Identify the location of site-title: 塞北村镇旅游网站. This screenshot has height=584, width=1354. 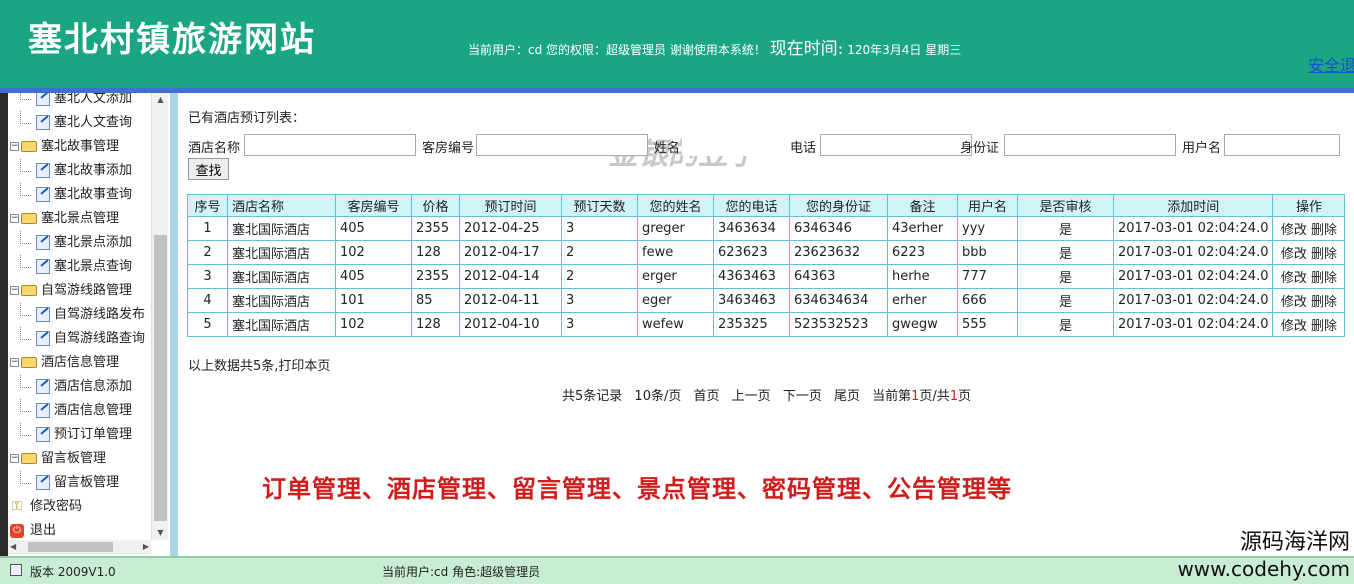
(172, 40).